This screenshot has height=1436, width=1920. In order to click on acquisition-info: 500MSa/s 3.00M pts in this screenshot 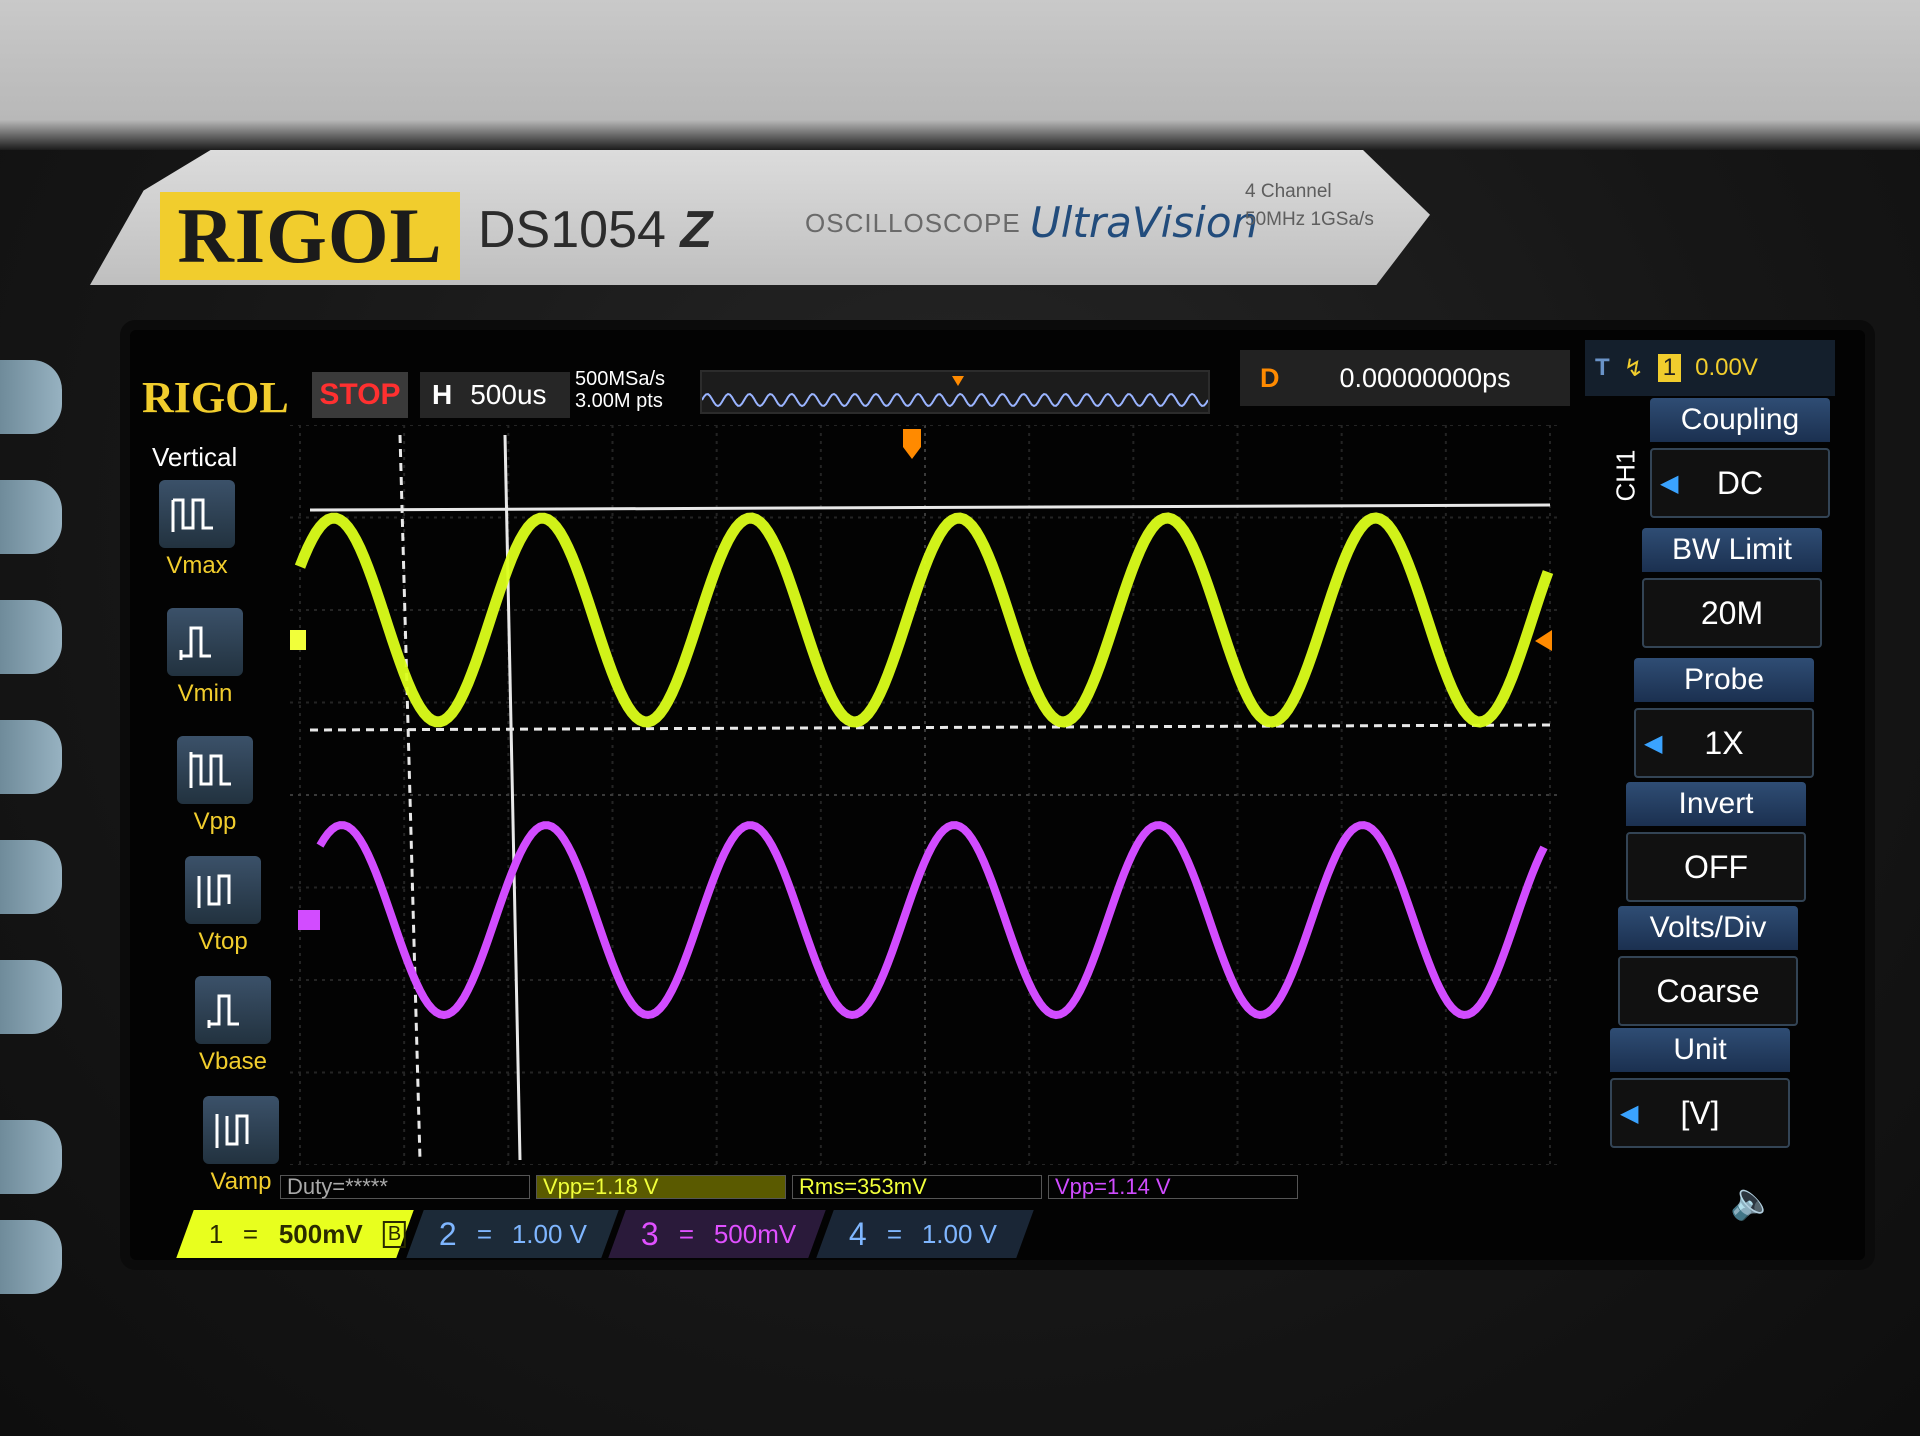, I will do `click(635, 390)`.